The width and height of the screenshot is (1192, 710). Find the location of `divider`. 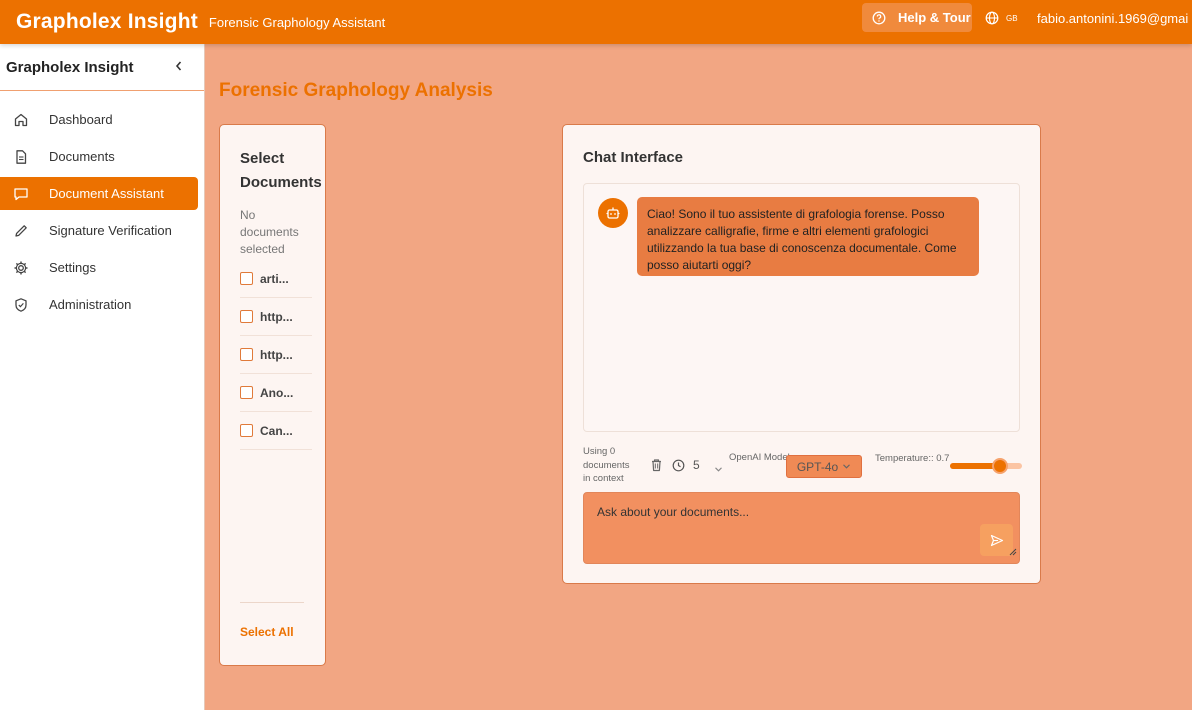

divider is located at coordinates (272, 602).